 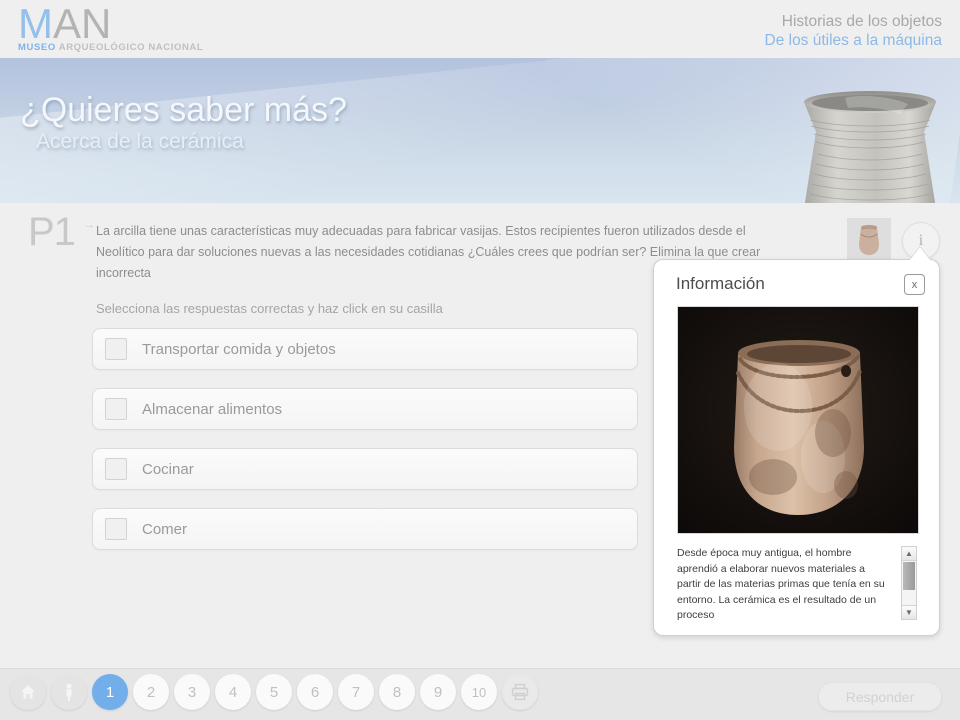 What do you see at coordinates (151, 692) in the screenshot?
I see `page-button-2: 2` at bounding box center [151, 692].